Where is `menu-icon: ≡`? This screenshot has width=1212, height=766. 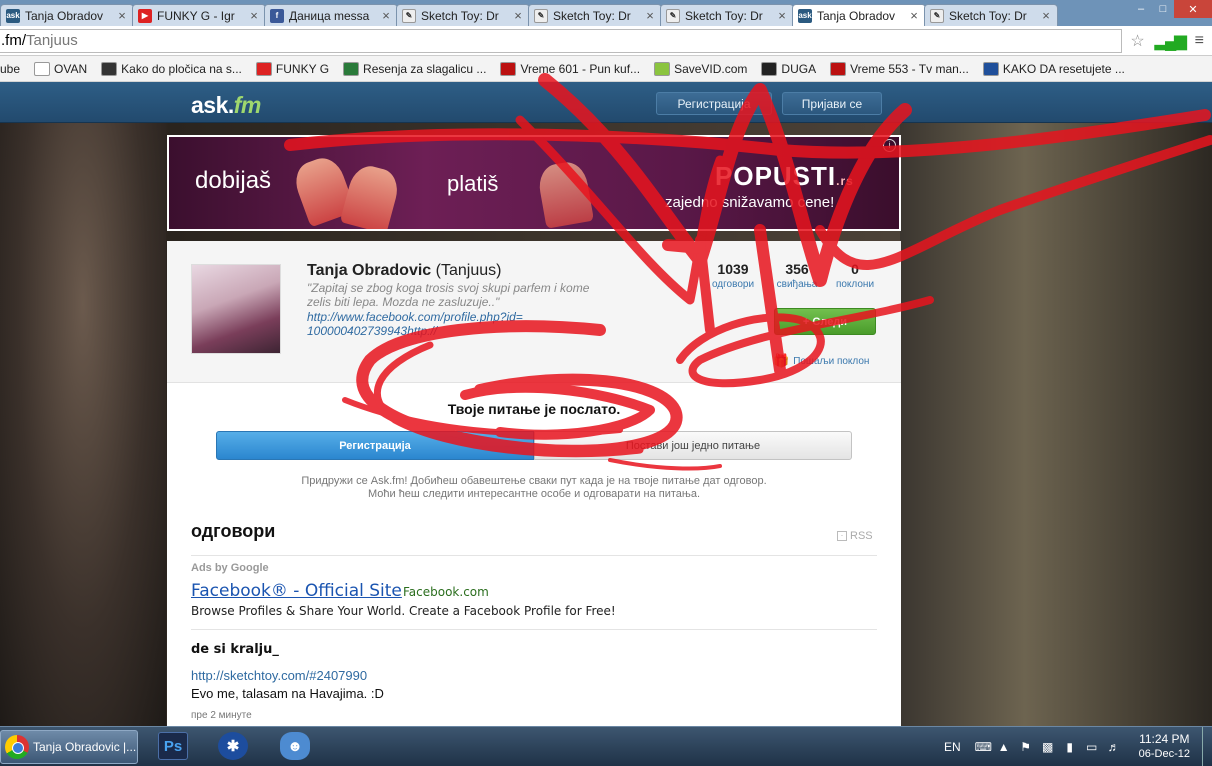 menu-icon: ≡ is located at coordinates (1199, 41).